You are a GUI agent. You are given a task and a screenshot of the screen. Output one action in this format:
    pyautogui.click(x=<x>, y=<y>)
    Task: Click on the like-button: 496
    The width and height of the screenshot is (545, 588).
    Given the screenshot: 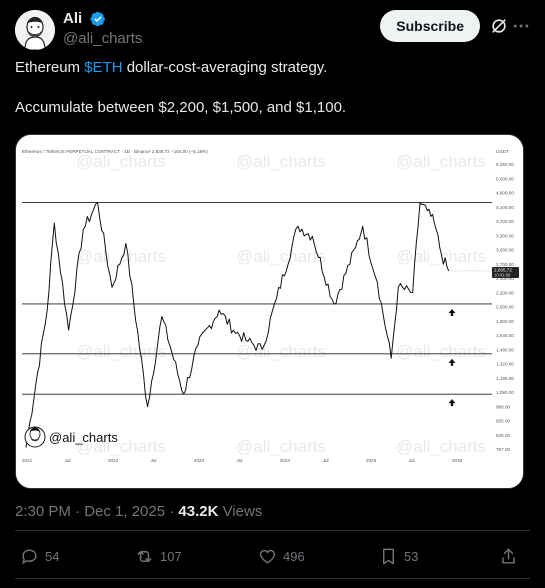 What is the action you would take?
    pyautogui.click(x=281, y=556)
    